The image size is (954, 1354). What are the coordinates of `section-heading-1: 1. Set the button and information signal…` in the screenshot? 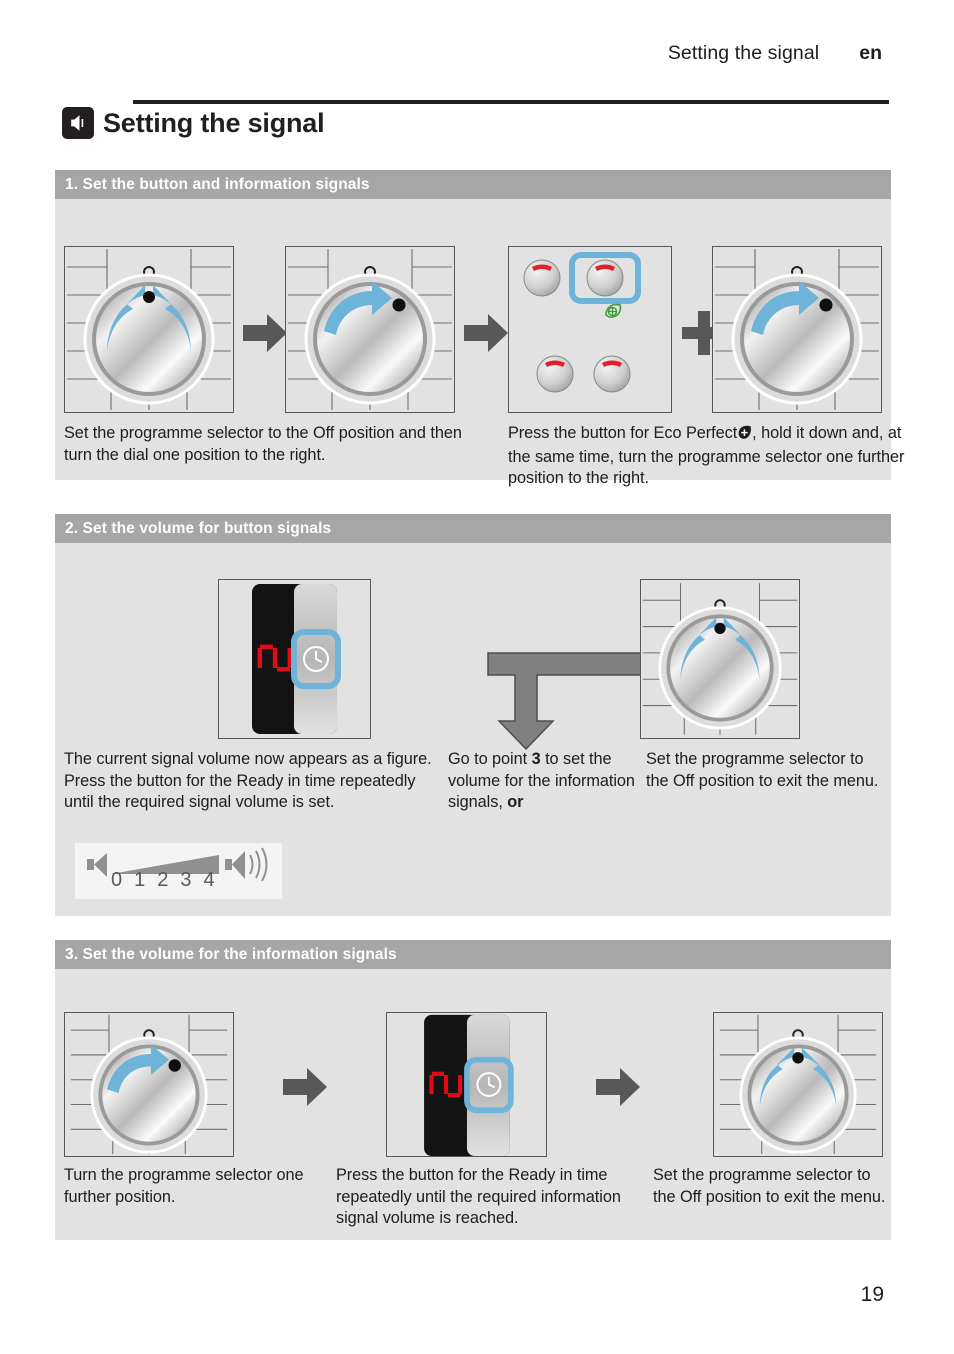 It's located at (473, 184).